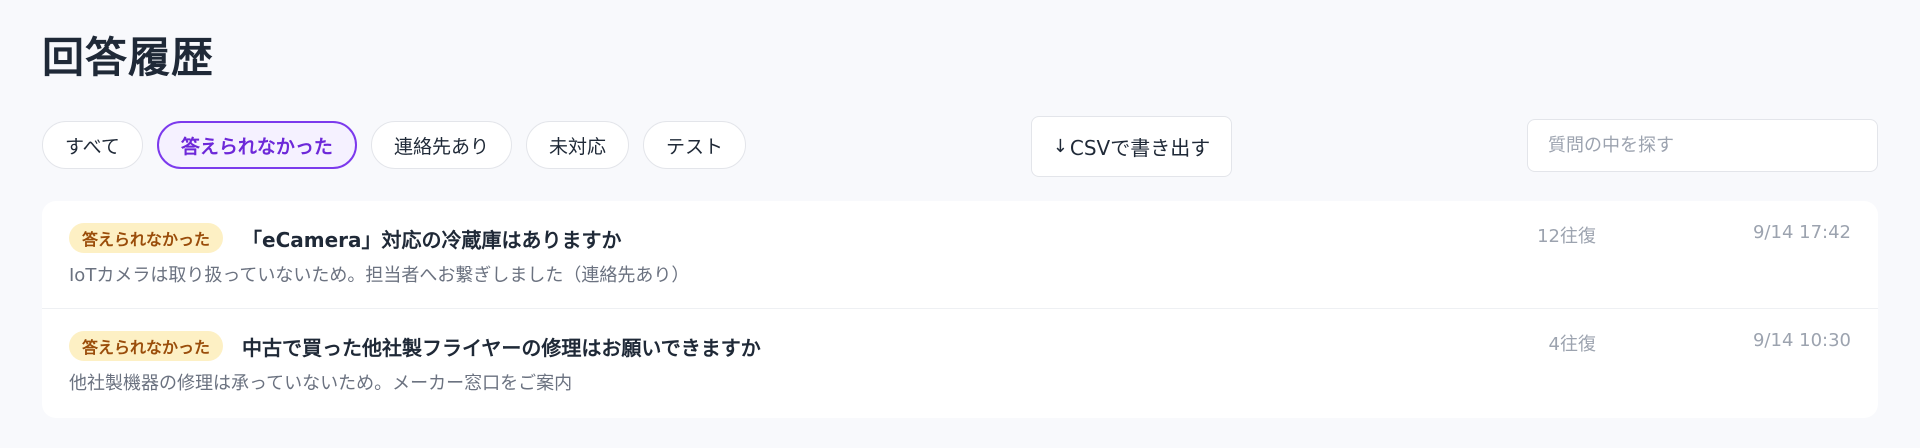  Describe the element at coordinates (1060, 146) in the screenshot. I see `download-arrow-icon: ↓` at that location.